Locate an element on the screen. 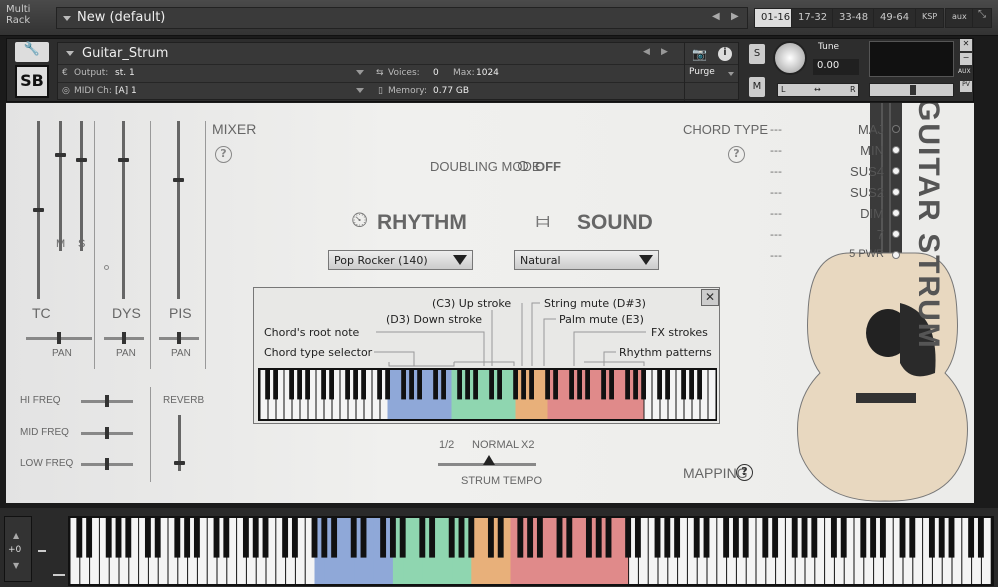 Image resolution: width=998 pixels, height=587 pixels. wrench-icon: 🔧 is located at coordinates (32, 52).